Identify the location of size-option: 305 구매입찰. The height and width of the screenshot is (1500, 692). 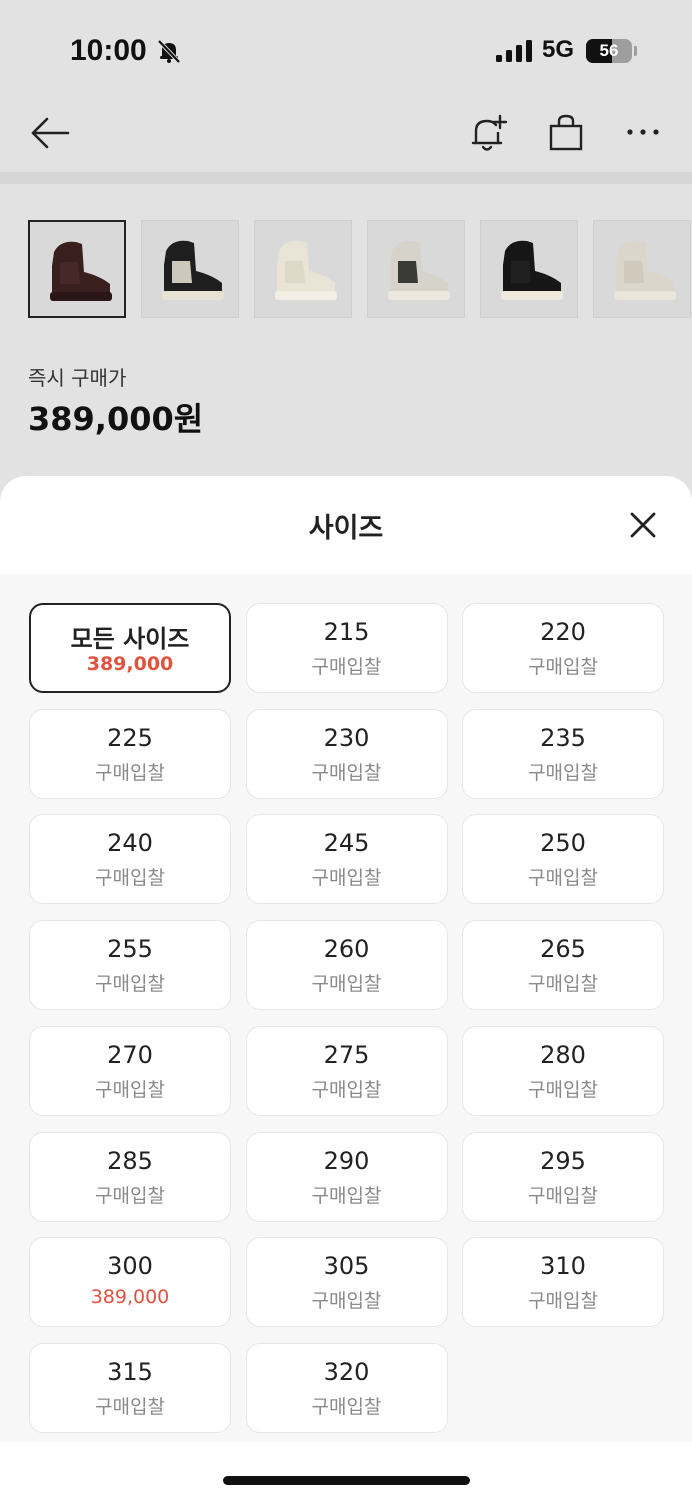
(346, 1282).